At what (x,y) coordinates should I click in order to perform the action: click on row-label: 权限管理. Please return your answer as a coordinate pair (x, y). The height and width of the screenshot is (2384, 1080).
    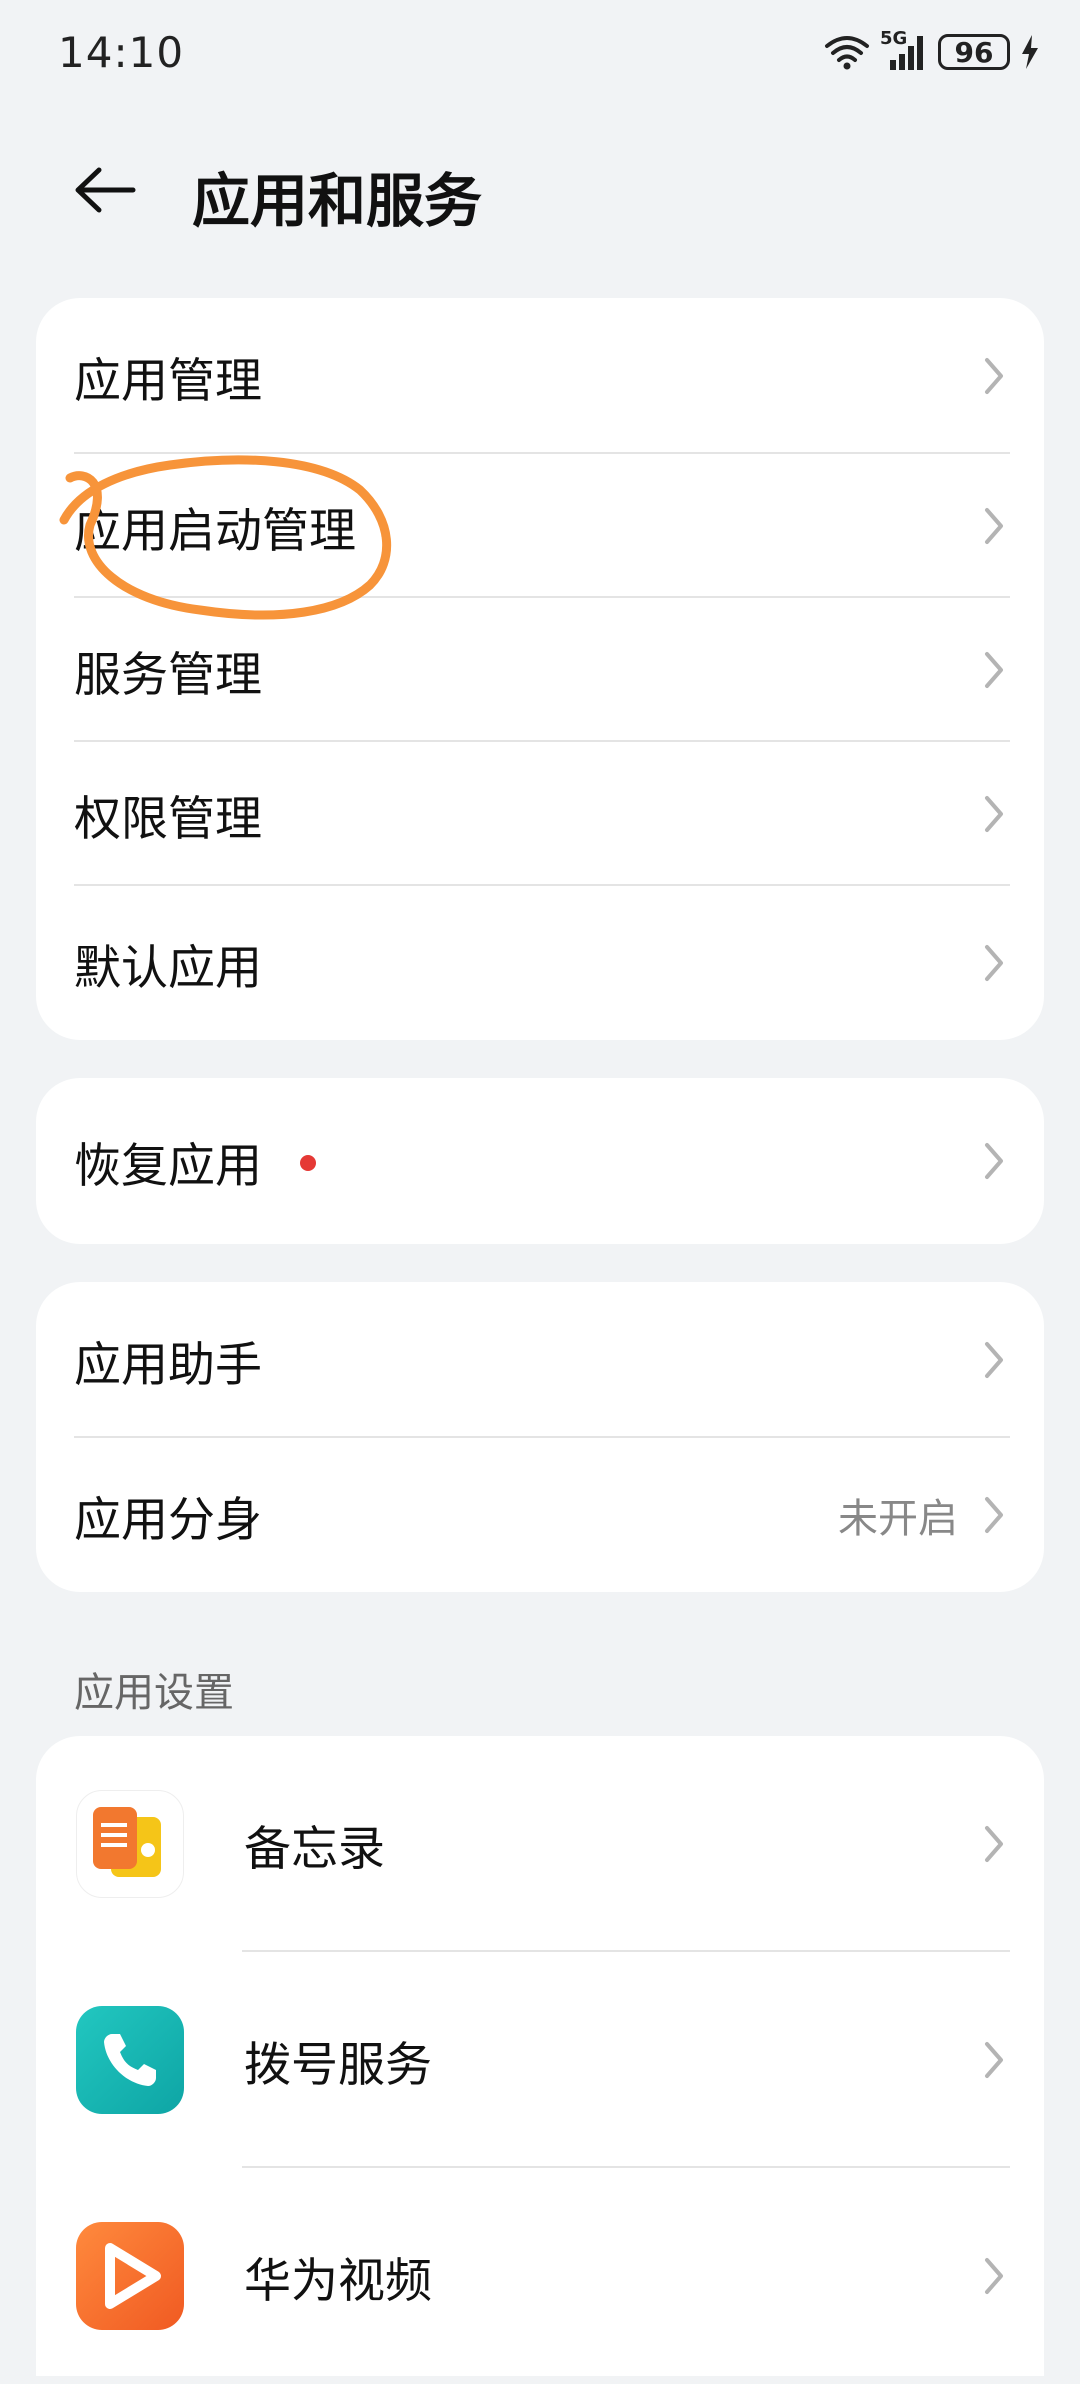
    Looking at the image, I should click on (168, 819).